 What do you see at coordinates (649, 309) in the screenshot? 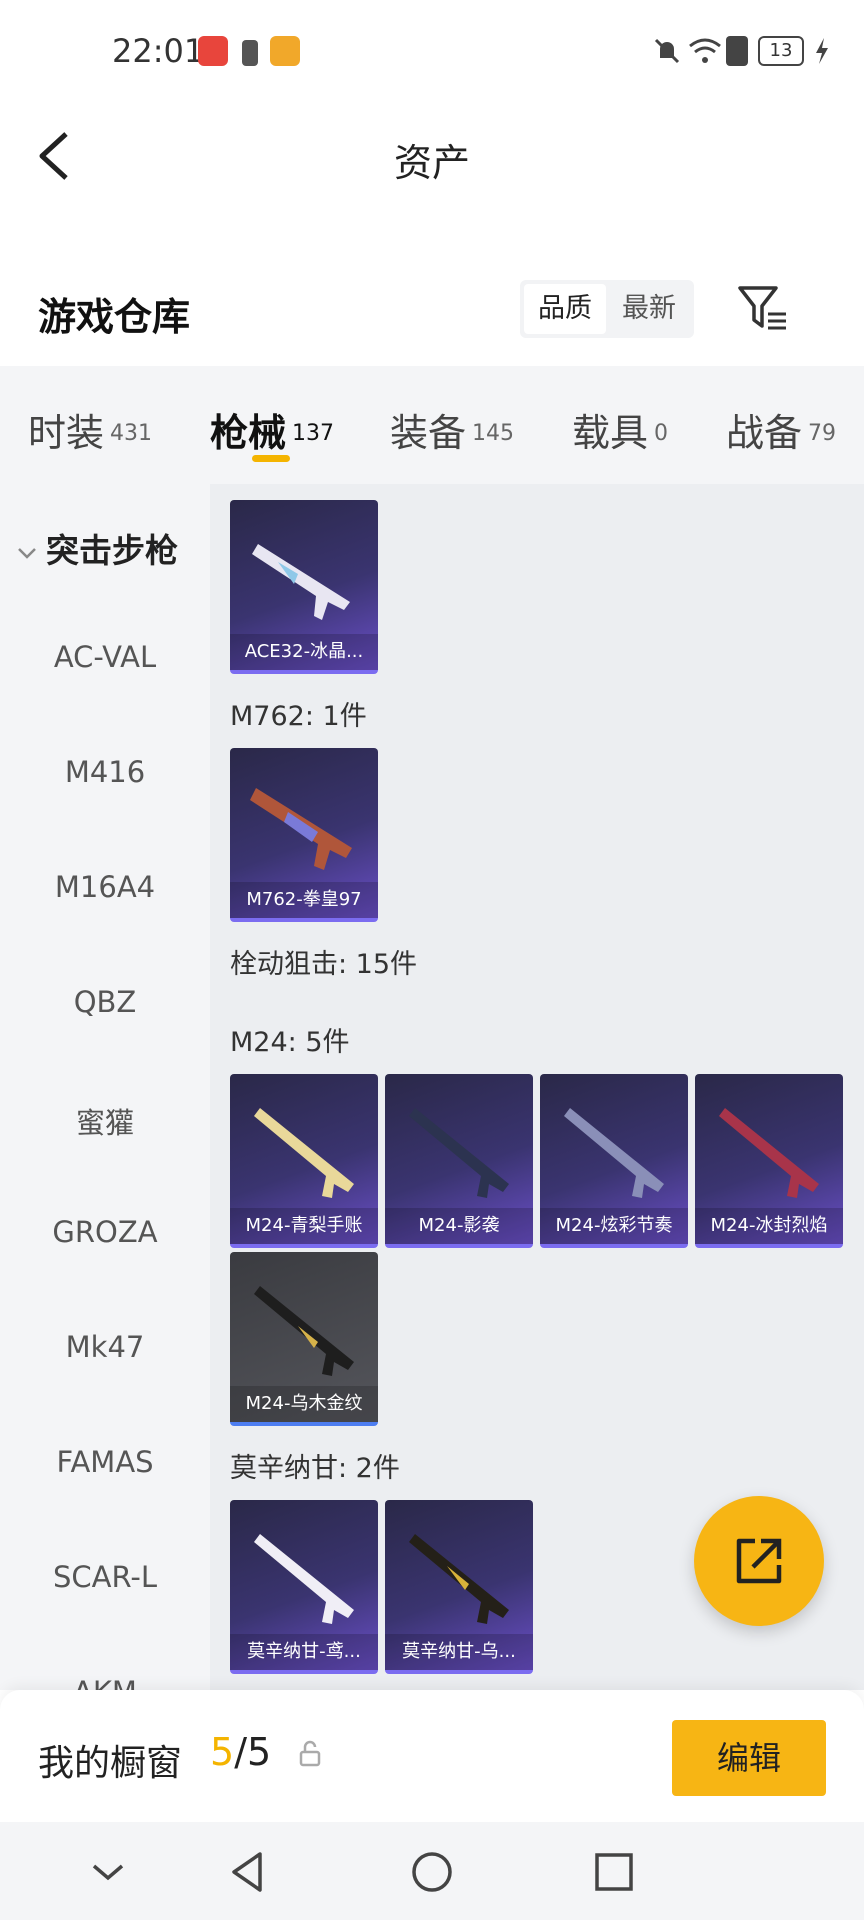
I see `sort-newest-option: 最新` at bounding box center [649, 309].